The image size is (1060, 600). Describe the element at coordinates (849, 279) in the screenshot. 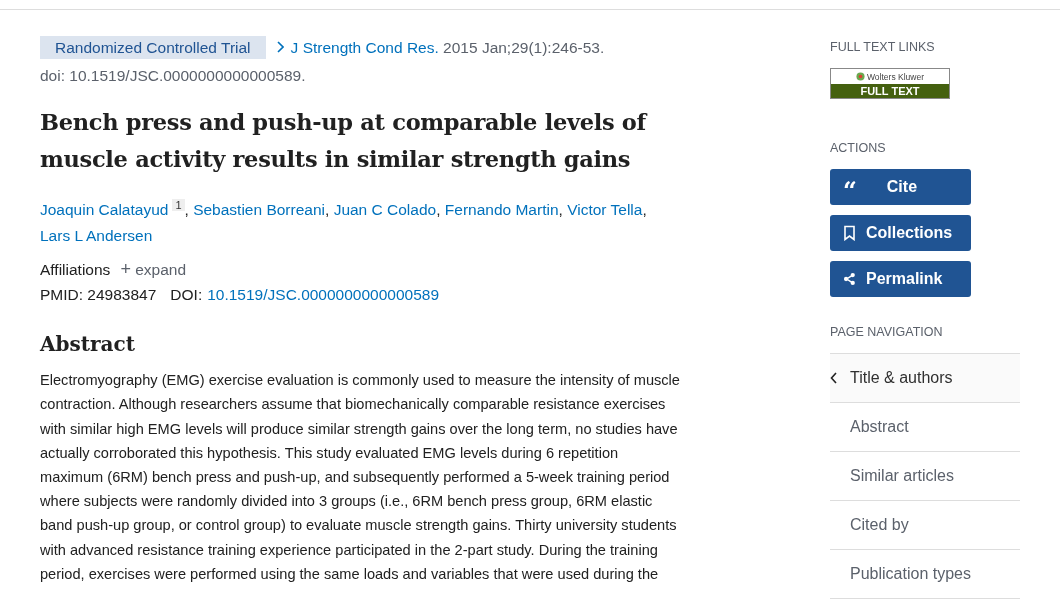

I see `share-icon` at that location.